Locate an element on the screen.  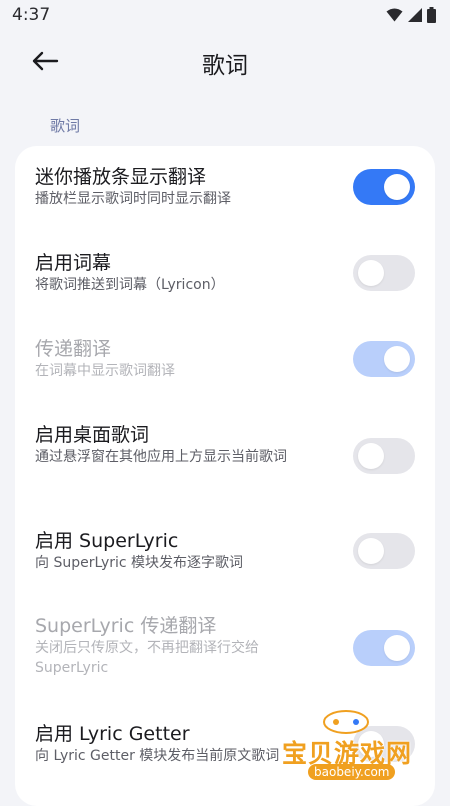
section-header: 歌词 is located at coordinates (65, 126).